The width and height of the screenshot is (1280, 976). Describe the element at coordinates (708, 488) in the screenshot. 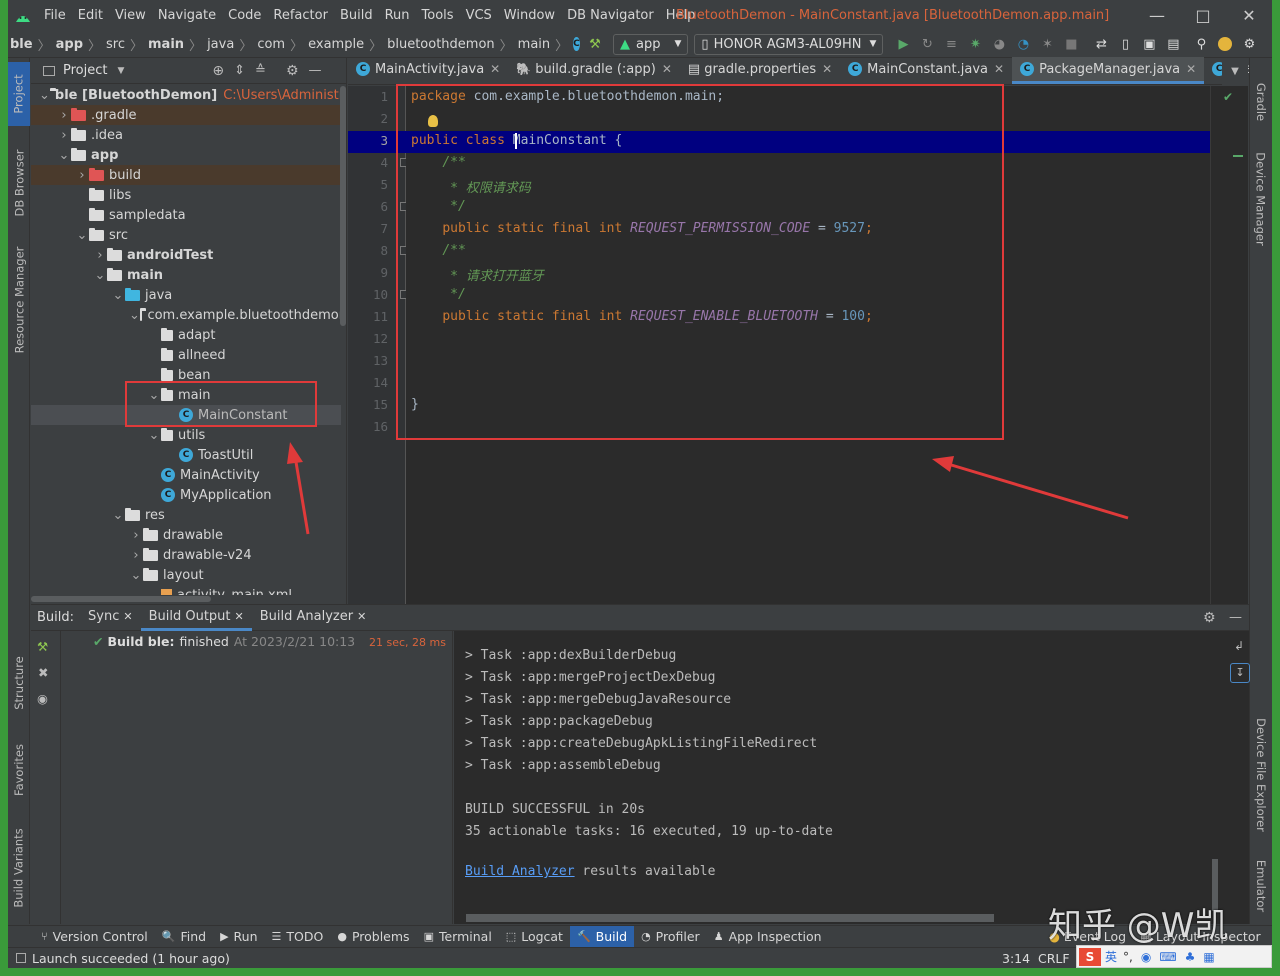

I see `annotation-arrows` at that location.